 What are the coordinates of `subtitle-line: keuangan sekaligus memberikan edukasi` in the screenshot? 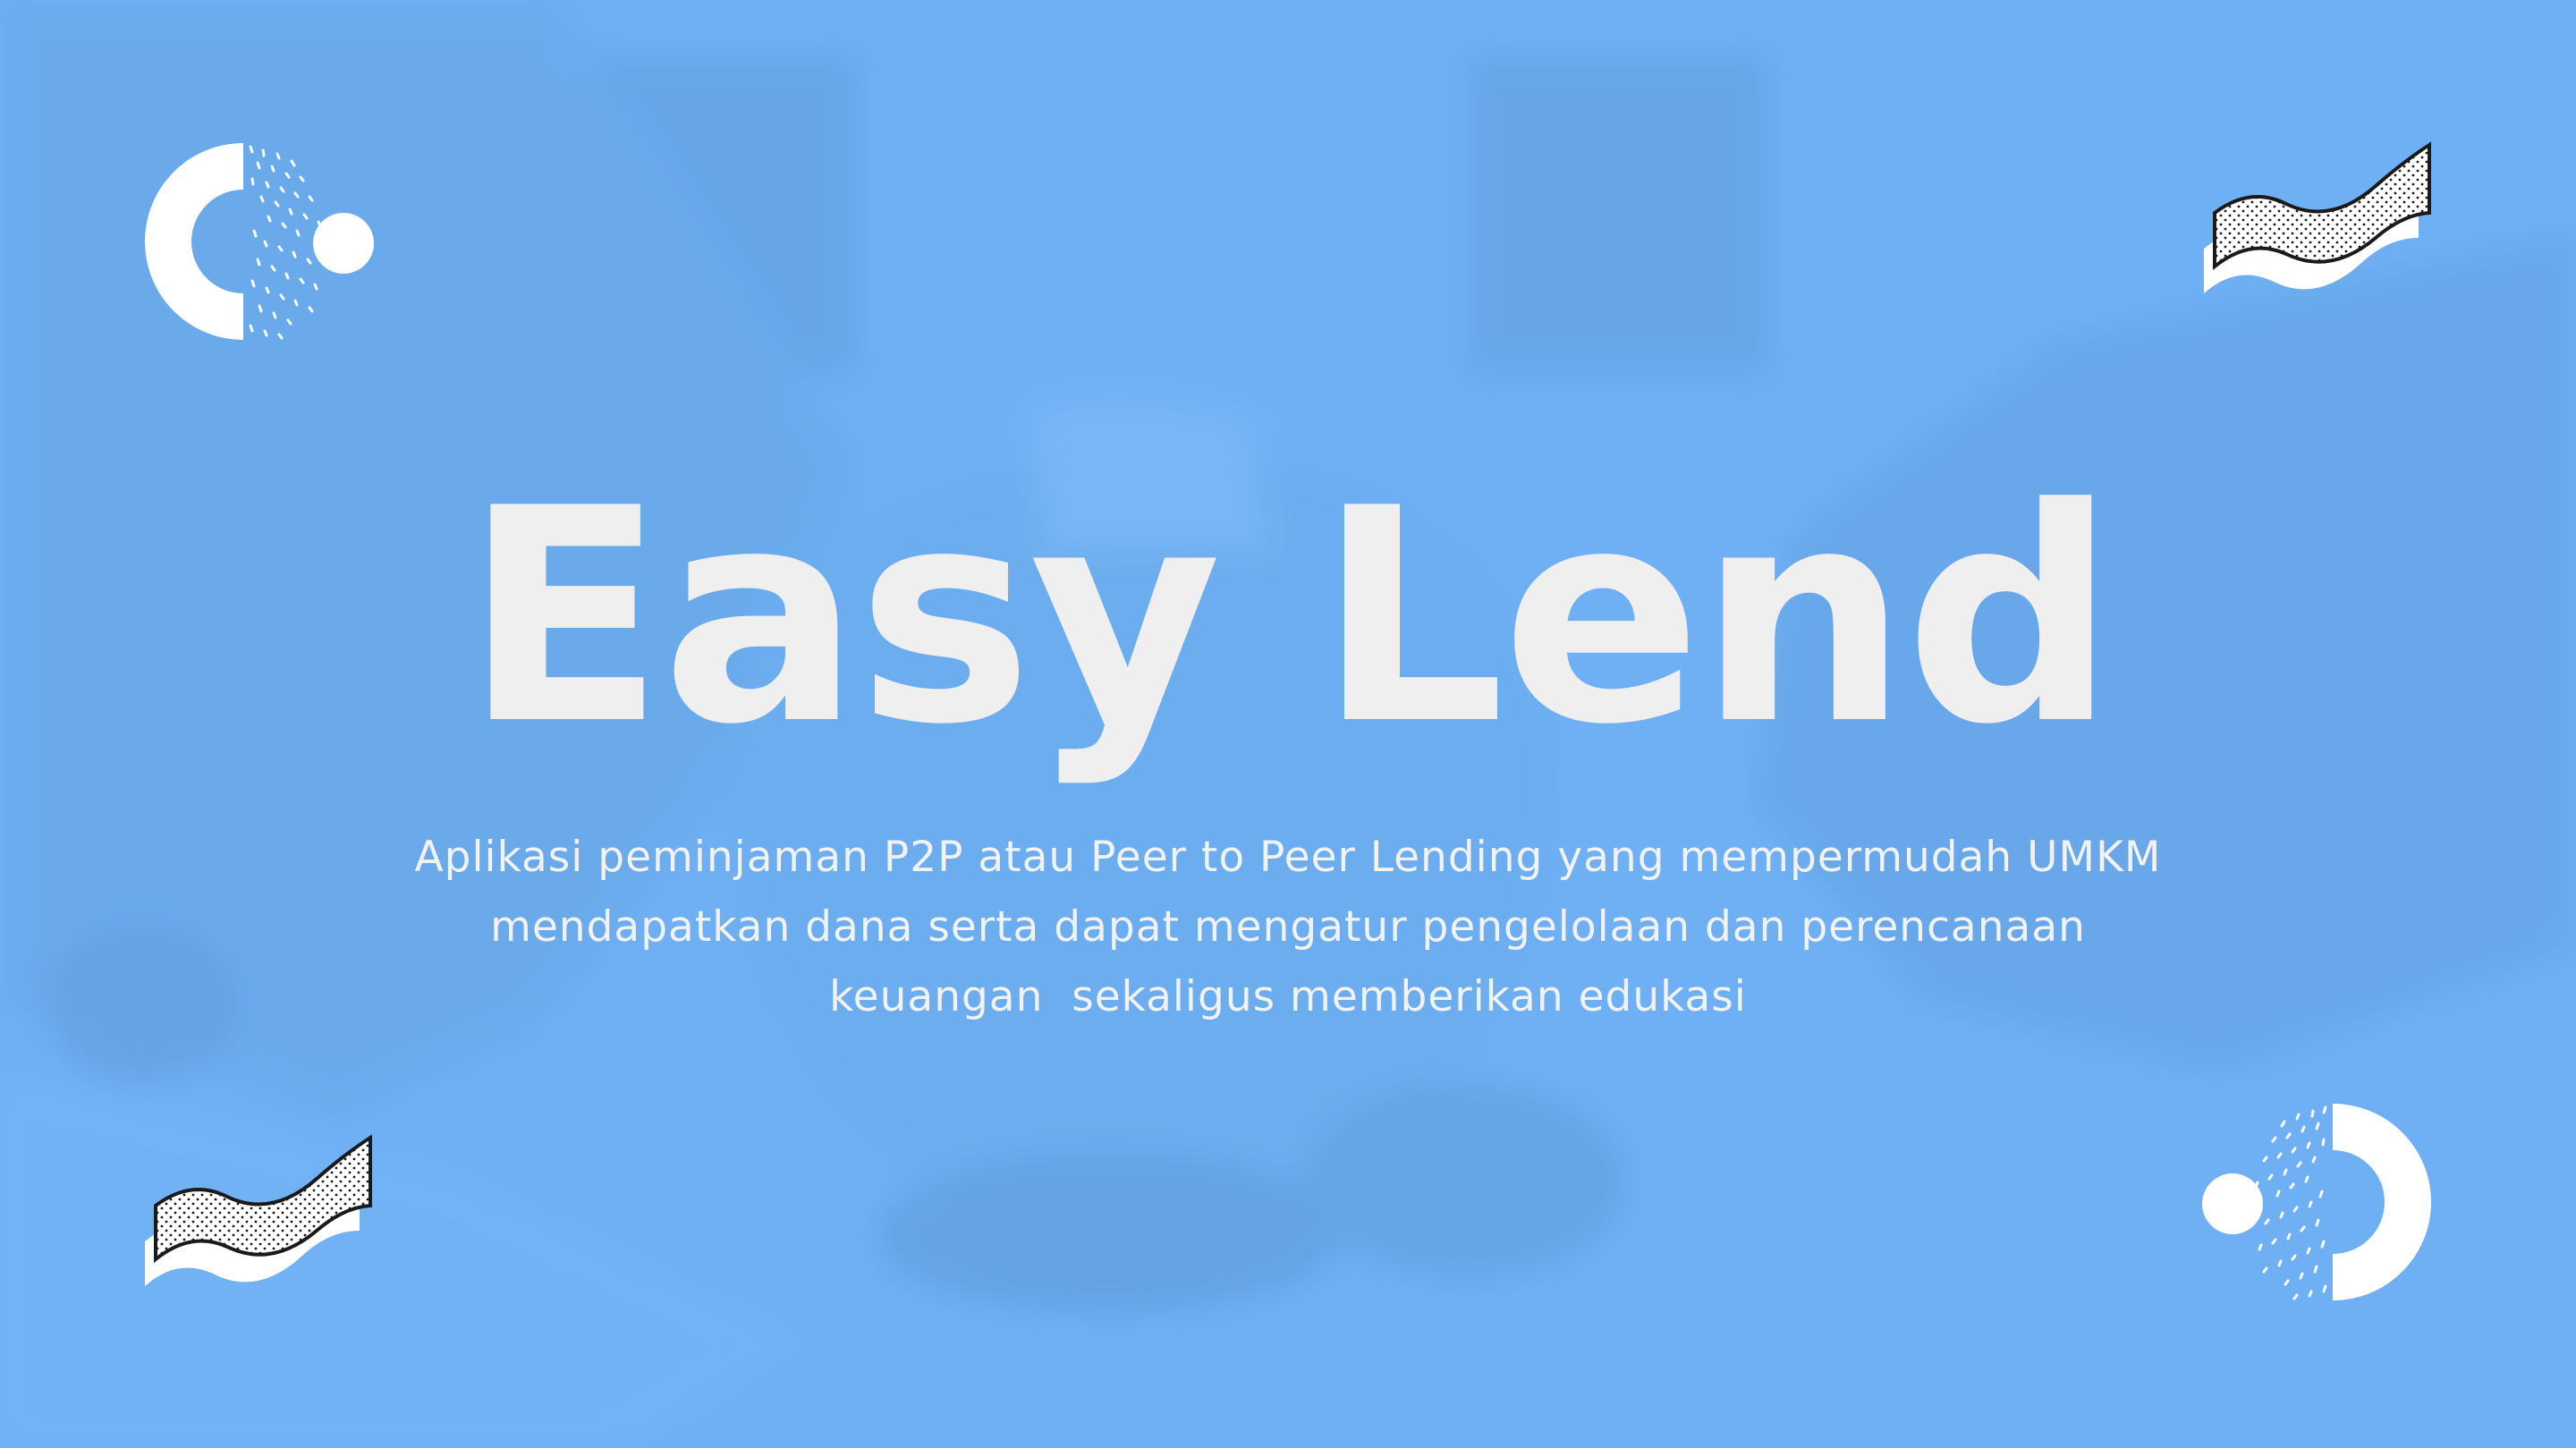 It's located at (1288, 996).